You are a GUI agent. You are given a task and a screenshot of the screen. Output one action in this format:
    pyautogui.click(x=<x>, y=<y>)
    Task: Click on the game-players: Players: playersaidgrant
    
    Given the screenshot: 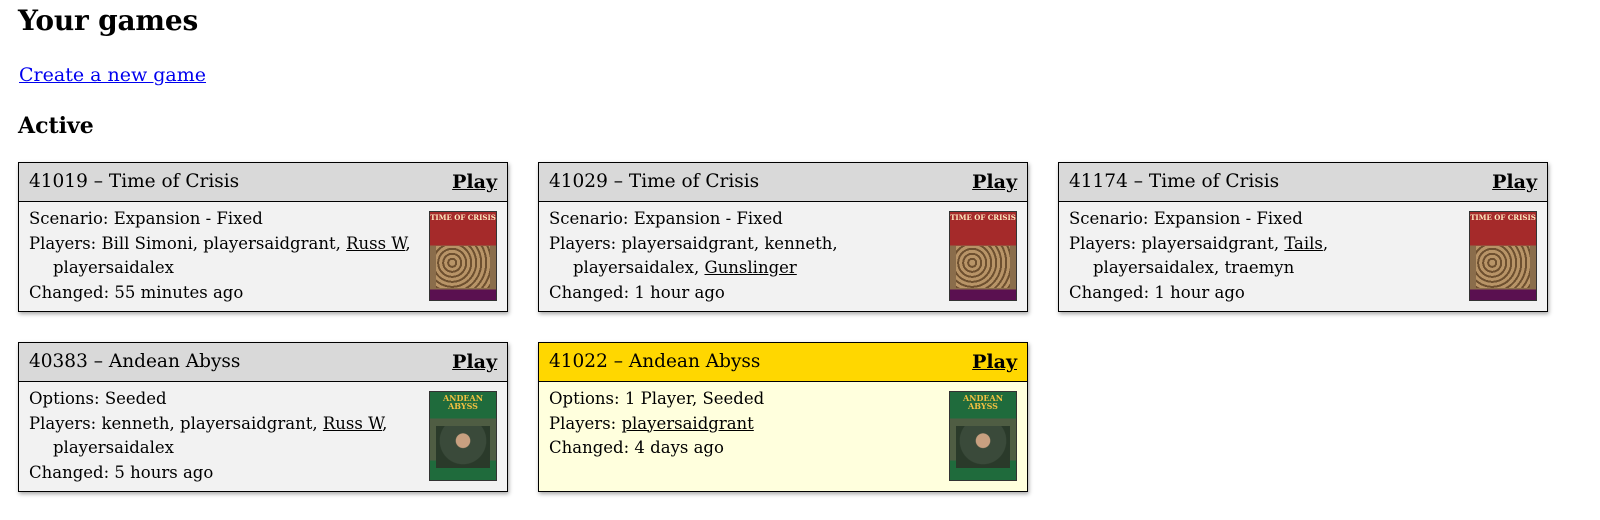 What is the action you would take?
    pyautogui.click(x=651, y=423)
    